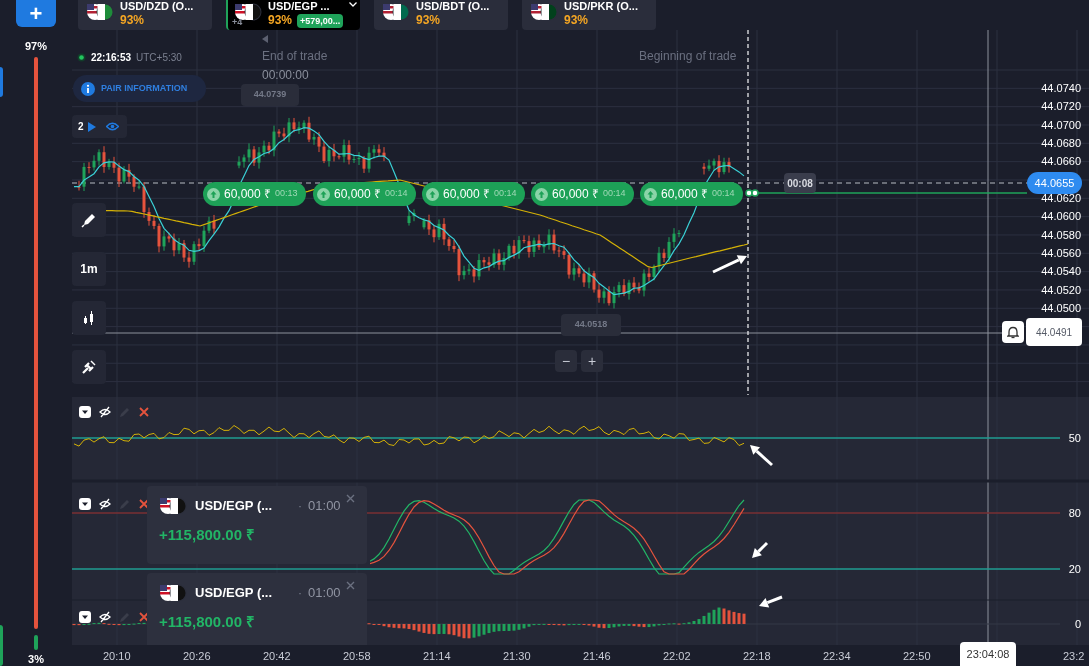  I want to click on more-count: +4, so click(237, 22).